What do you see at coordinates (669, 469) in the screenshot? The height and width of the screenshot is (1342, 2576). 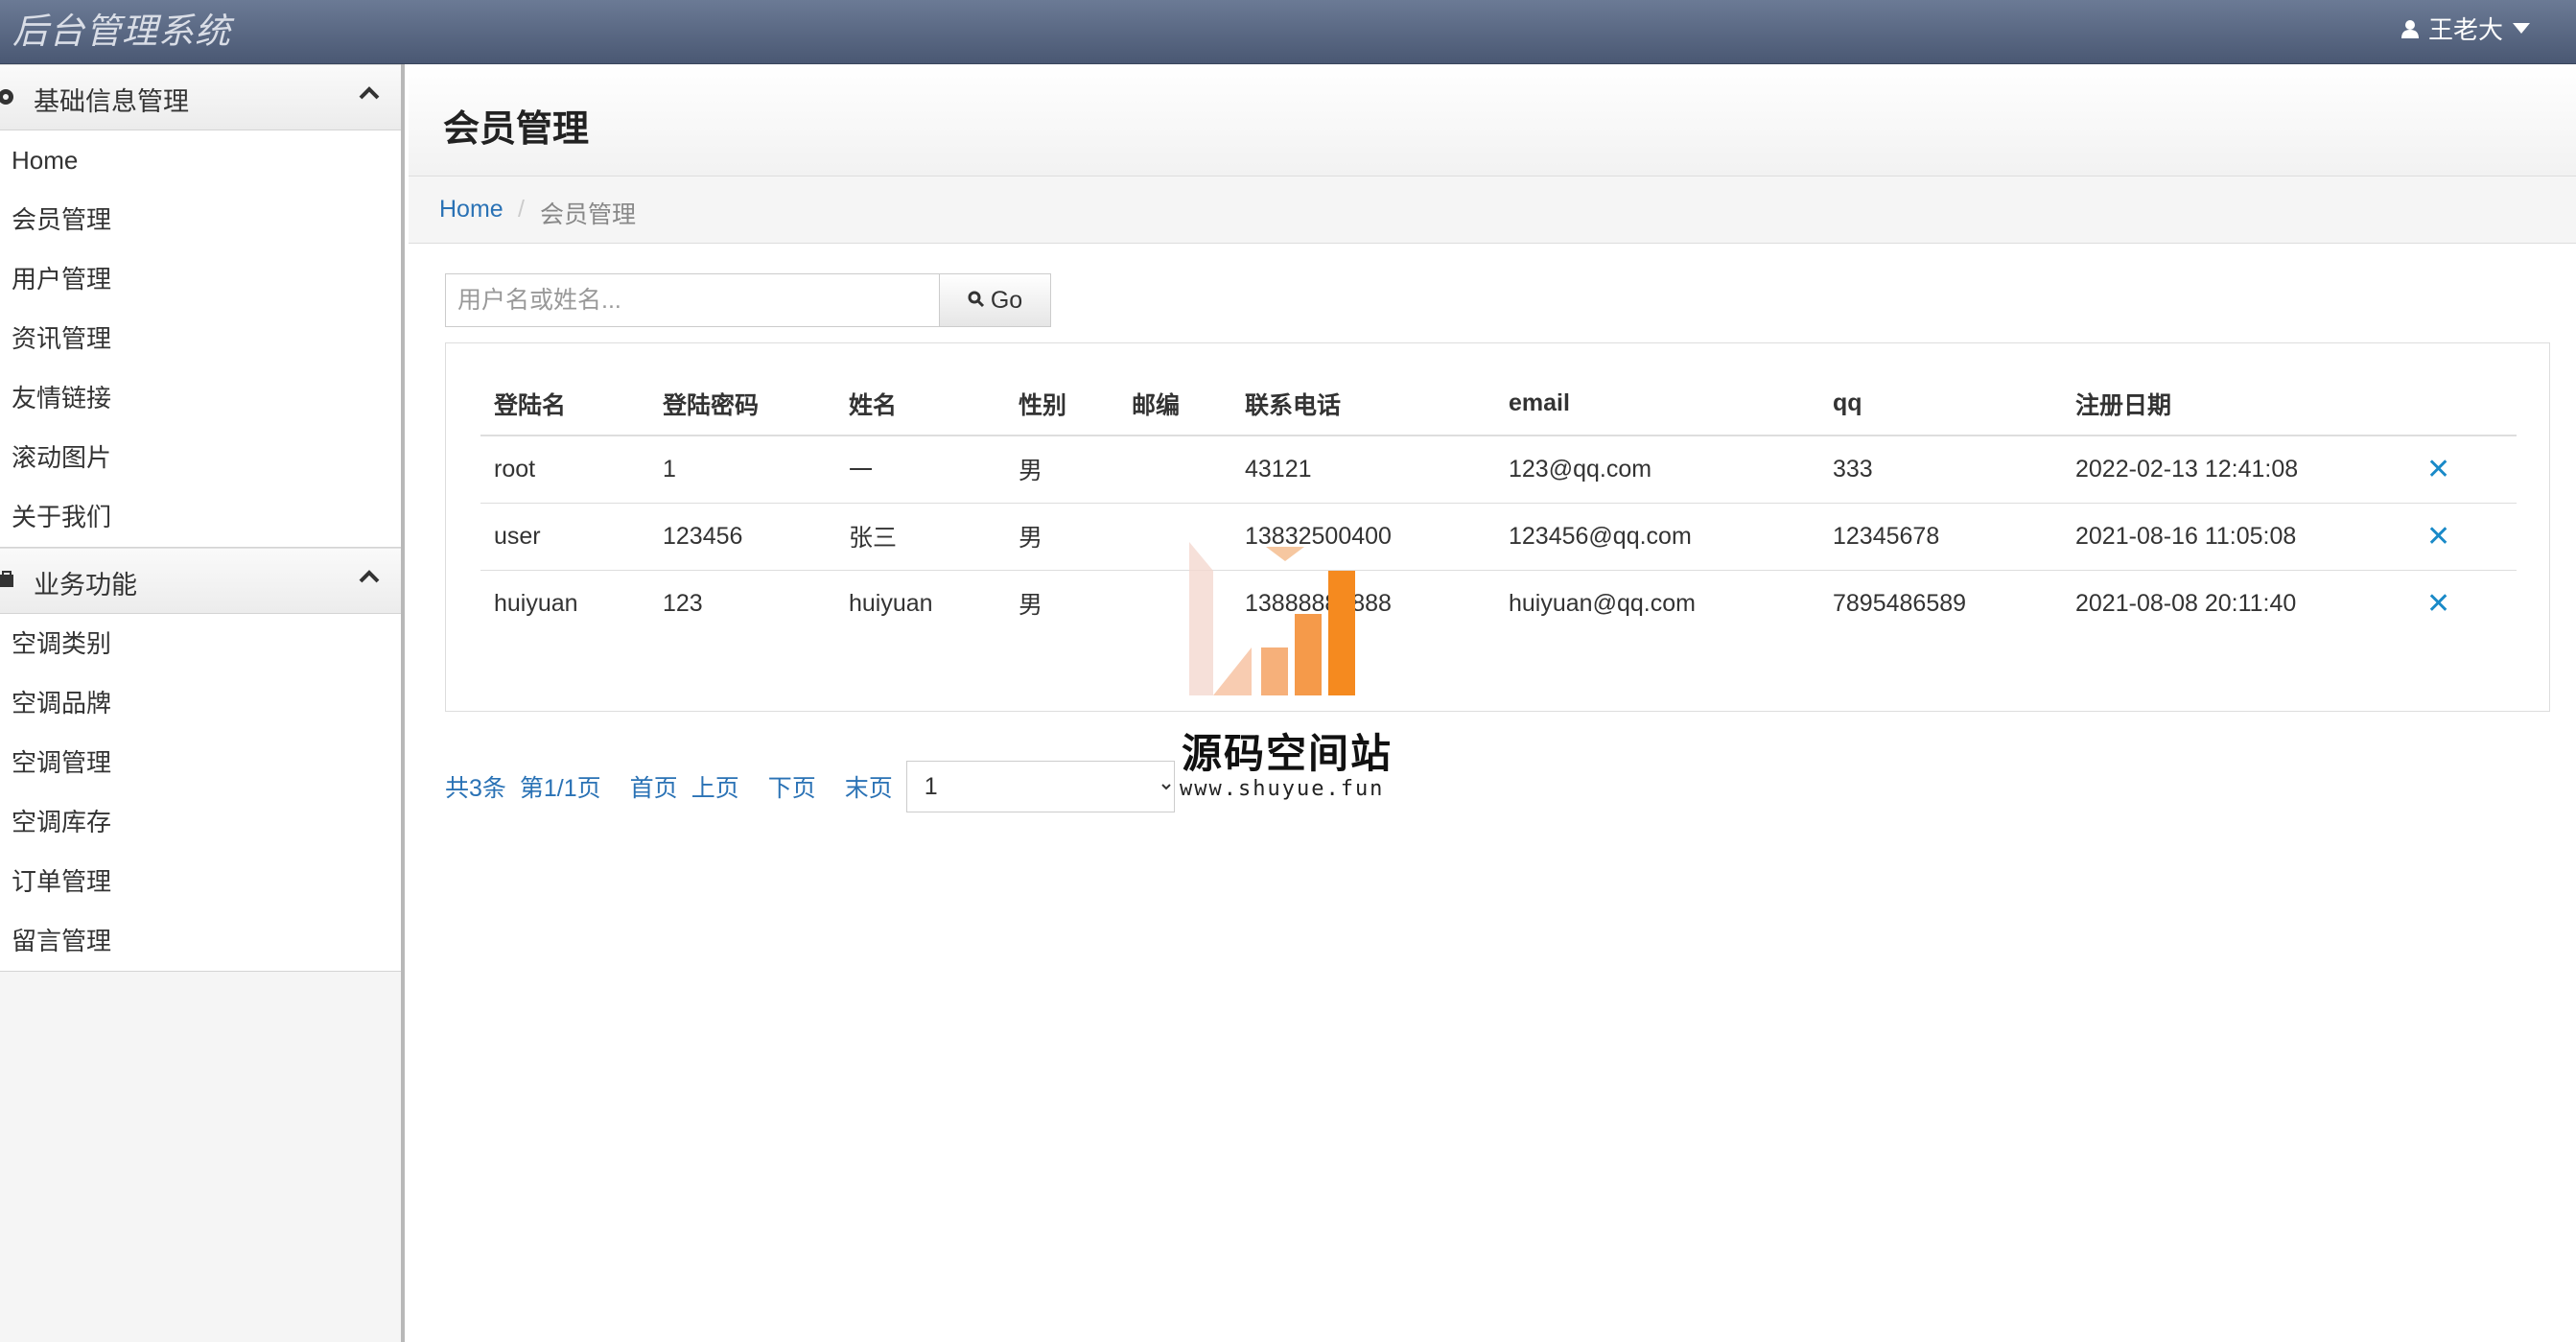 I see `cell-password: 1` at bounding box center [669, 469].